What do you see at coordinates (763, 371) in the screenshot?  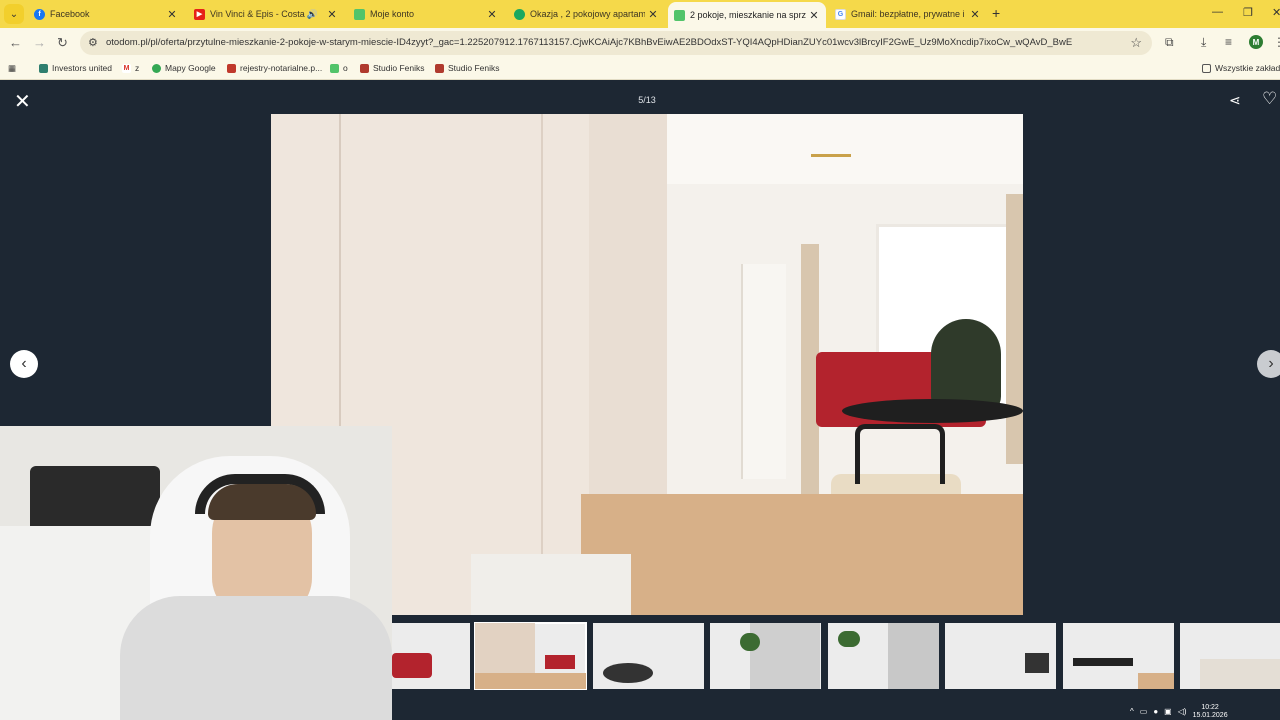 I see `open-door` at bounding box center [763, 371].